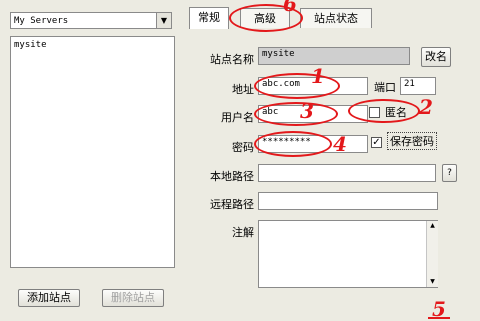 The height and width of the screenshot is (321, 480). Describe the element at coordinates (385, 87) in the screenshot. I see `port-label: 端口` at that location.